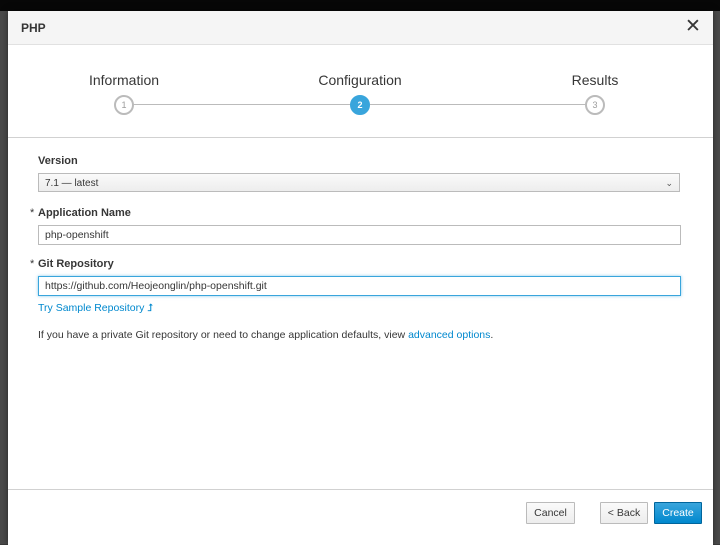 This screenshot has width=720, height=545. Describe the element at coordinates (359, 182) in the screenshot. I see `version-select: 7.1 — latest ⌄` at that location.